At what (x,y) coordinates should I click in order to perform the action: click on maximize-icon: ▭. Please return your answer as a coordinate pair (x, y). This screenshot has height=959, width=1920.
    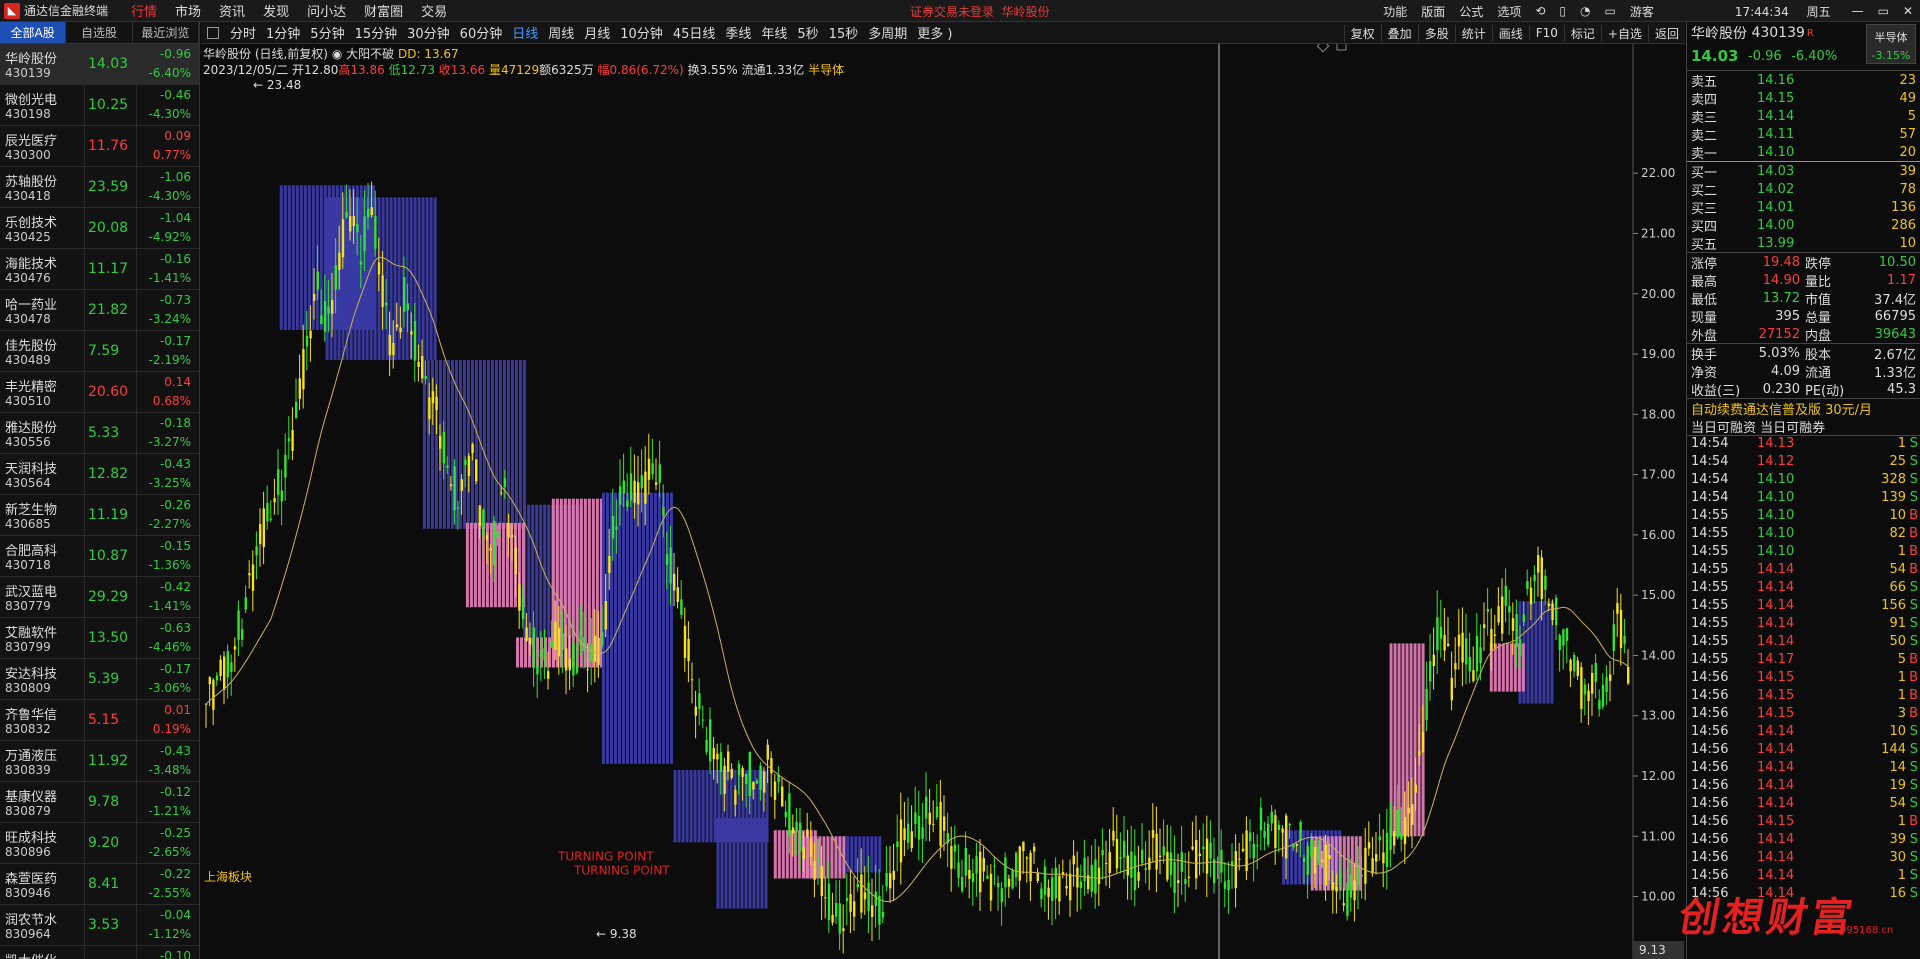
    Looking at the image, I should click on (1883, 11).